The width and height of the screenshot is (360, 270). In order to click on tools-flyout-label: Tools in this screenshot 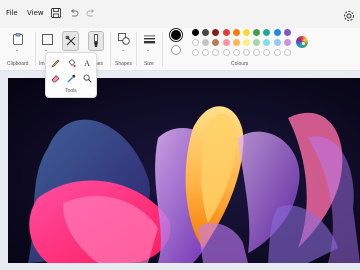, I will do `click(71, 91)`.